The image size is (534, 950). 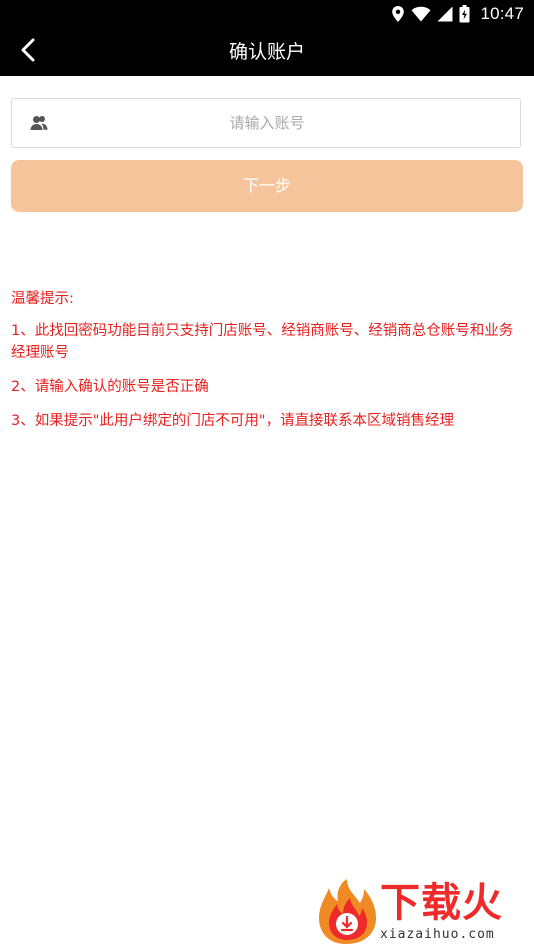 What do you see at coordinates (441, 903) in the screenshot?
I see `watermark-brand: 下载火` at bounding box center [441, 903].